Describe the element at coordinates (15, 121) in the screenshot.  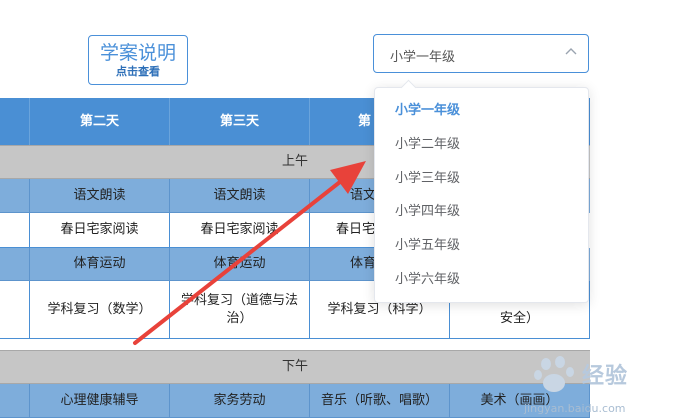
I see `header-cell` at that location.